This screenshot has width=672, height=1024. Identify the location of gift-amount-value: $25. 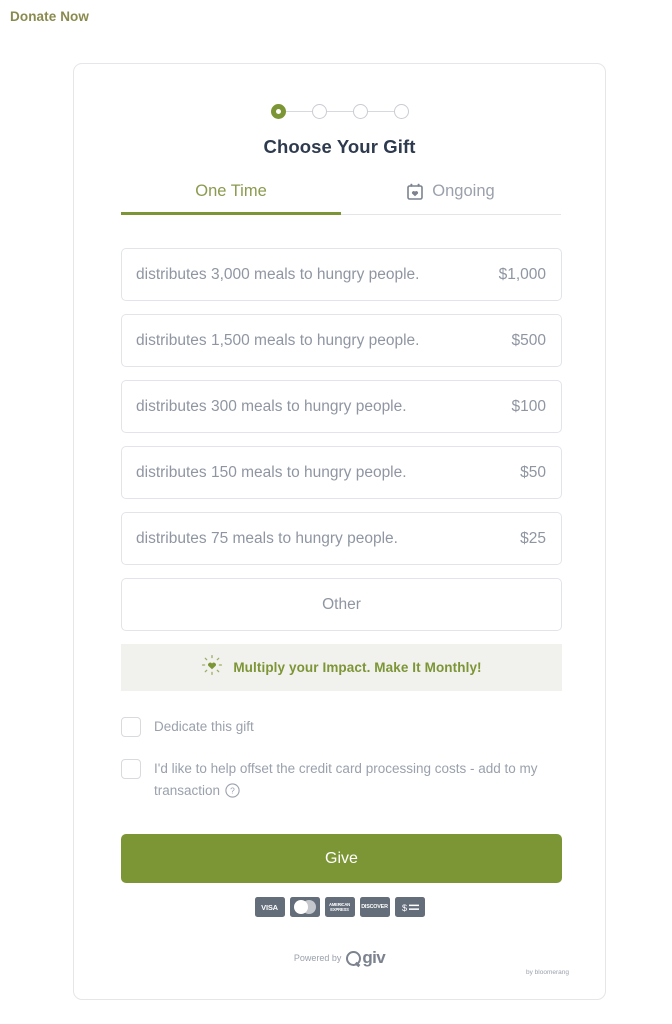
(533, 538).